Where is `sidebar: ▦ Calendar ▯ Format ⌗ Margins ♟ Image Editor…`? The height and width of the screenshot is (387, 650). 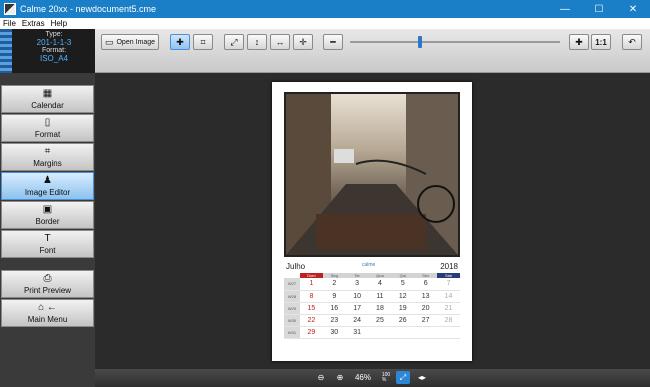 sidebar: ▦ Calendar ▯ Format ⌗ Margins ♟ Image Editor… is located at coordinates (47, 230).